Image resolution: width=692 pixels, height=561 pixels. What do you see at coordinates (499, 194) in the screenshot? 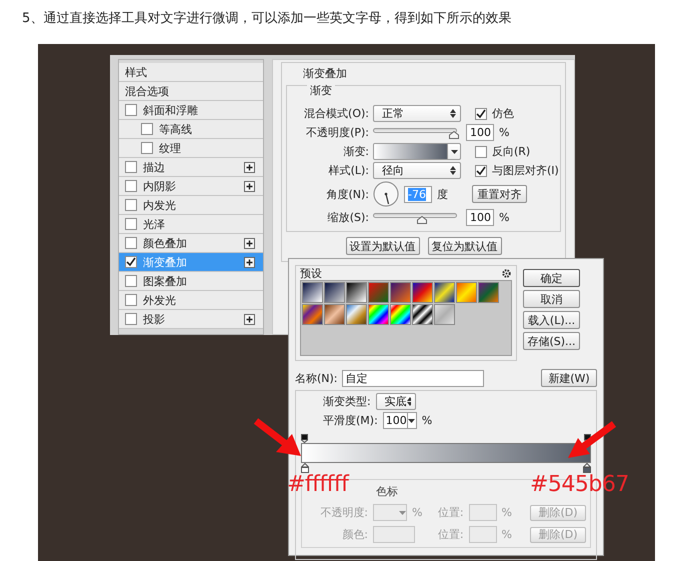
I see `reset-align-button: 重置对齐` at bounding box center [499, 194].